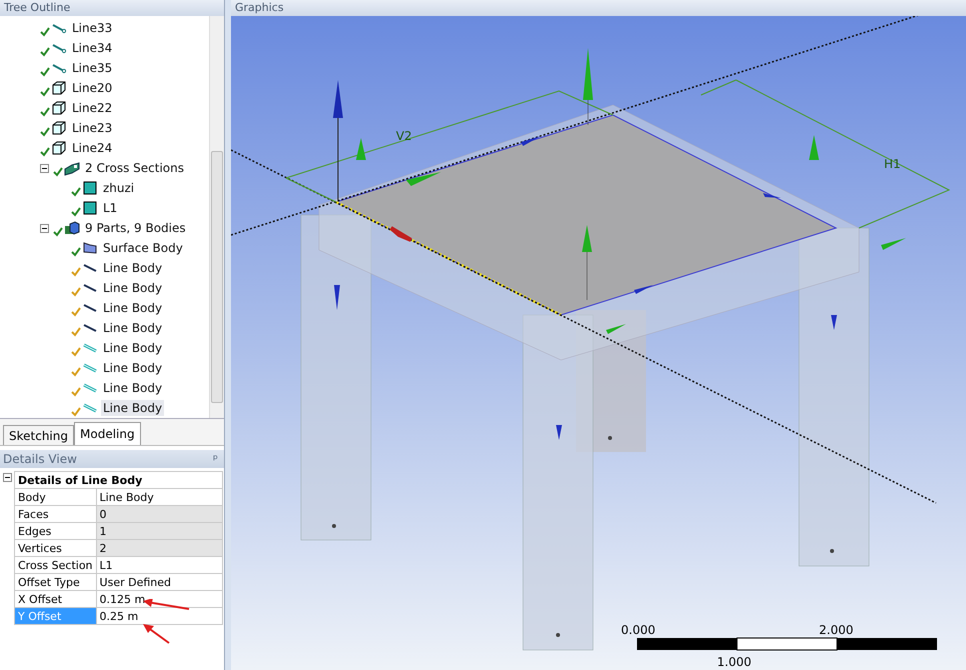  Describe the element at coordinates (215, 459) in the screenshot. I see `pin-icon: ᵖ` at that location.